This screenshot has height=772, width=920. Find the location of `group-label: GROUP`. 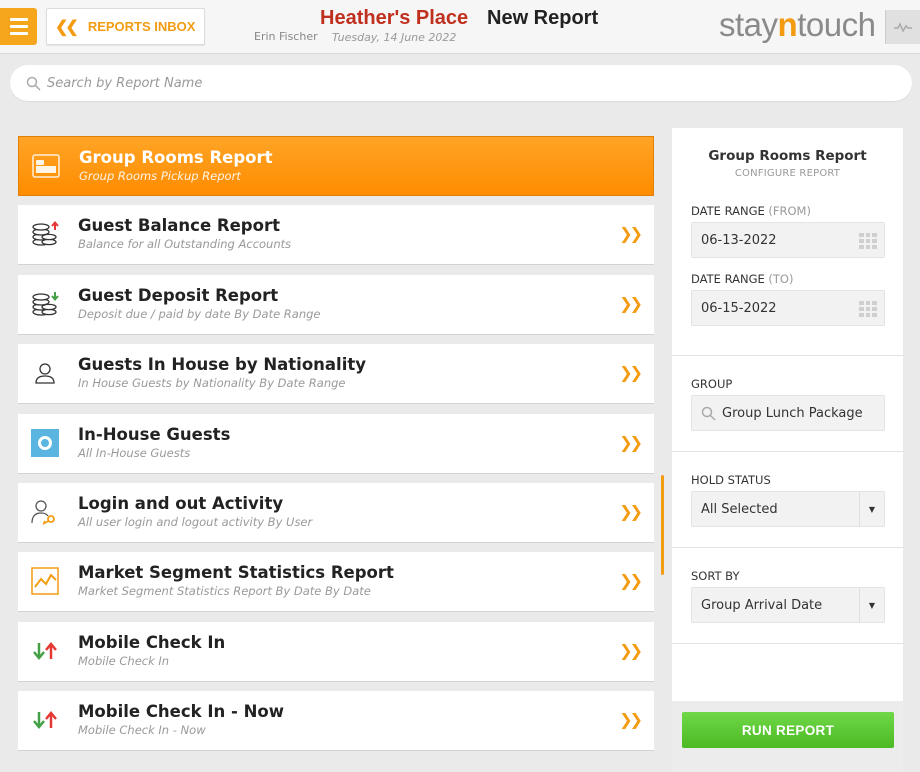

group-label: GROUP is located at coordinates (712, 384).